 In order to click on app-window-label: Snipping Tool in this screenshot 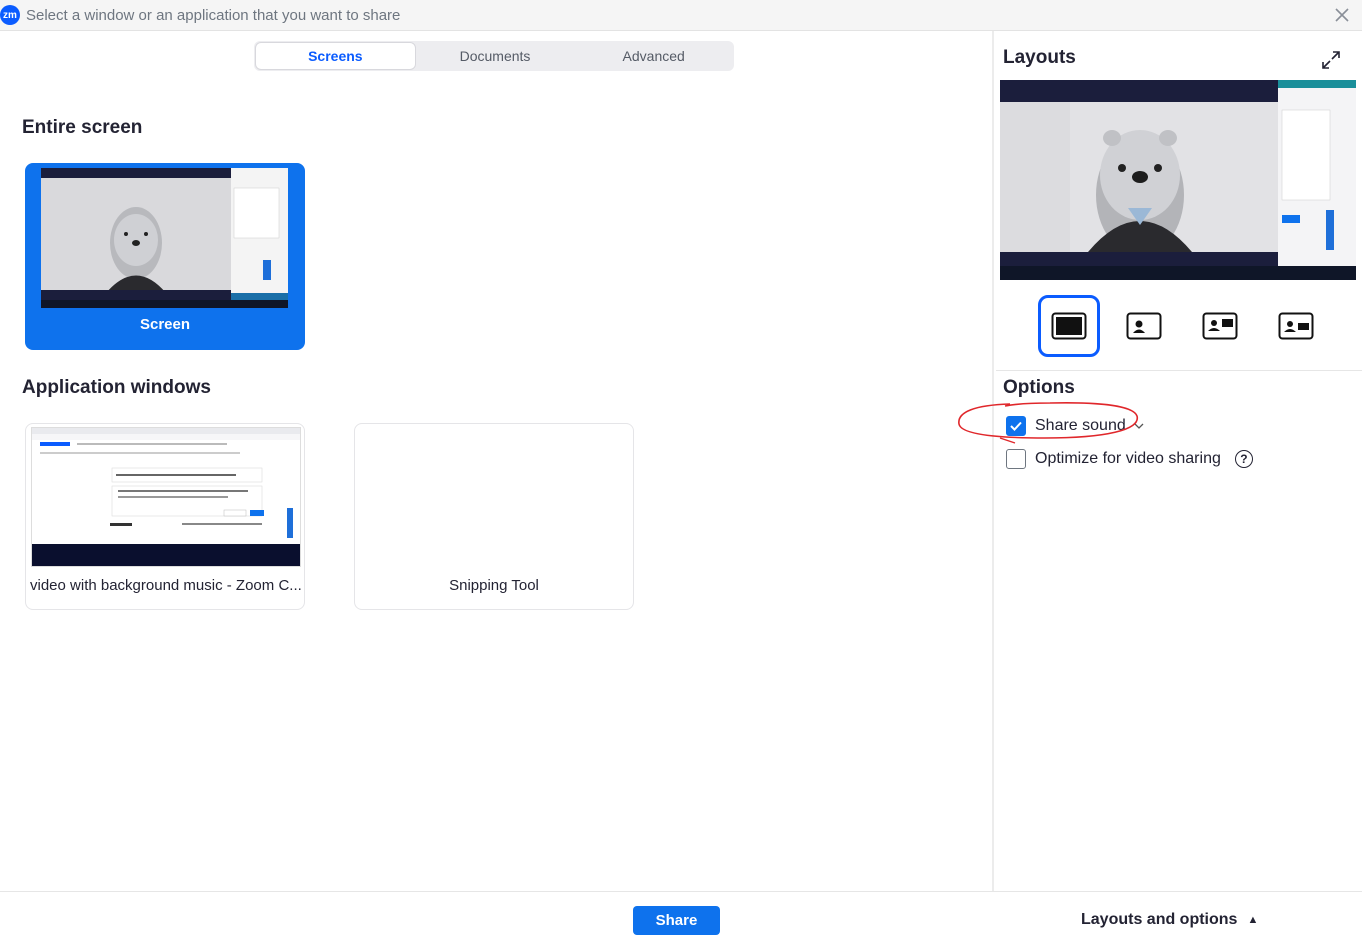, I will do `click(494, 585)`.